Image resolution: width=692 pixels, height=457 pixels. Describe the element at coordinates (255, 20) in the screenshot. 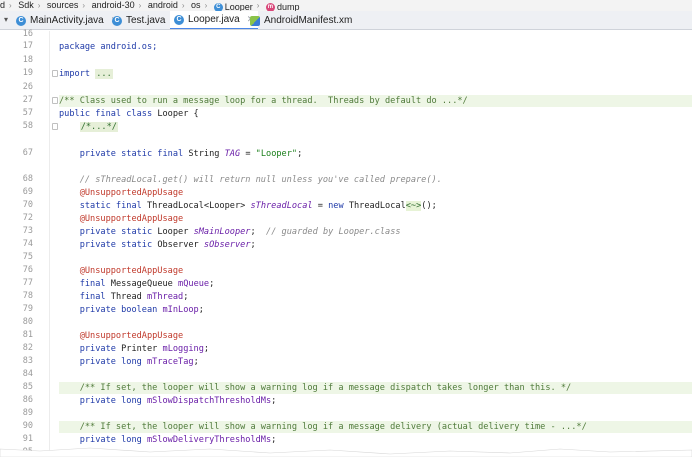

I see `manifest-icon` at that location.